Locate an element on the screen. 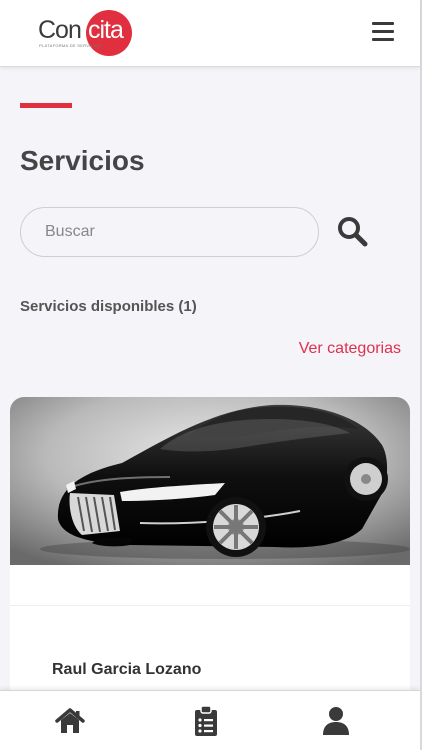 The image size is (422, 751). clipboard-list-icon is located at coordinates (206, 721).